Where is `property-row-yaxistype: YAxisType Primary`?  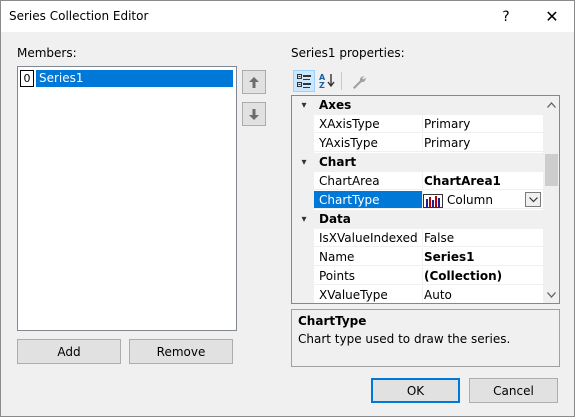
property-row-yaxistype: YAxisType Primary is located at coordinates (417, 143).